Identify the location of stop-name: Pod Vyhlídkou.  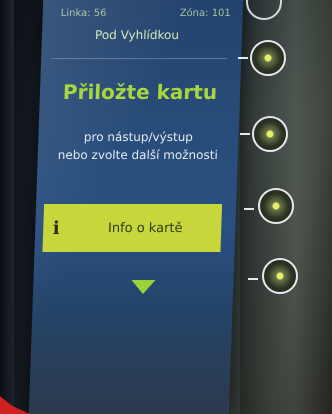
(137, 35).